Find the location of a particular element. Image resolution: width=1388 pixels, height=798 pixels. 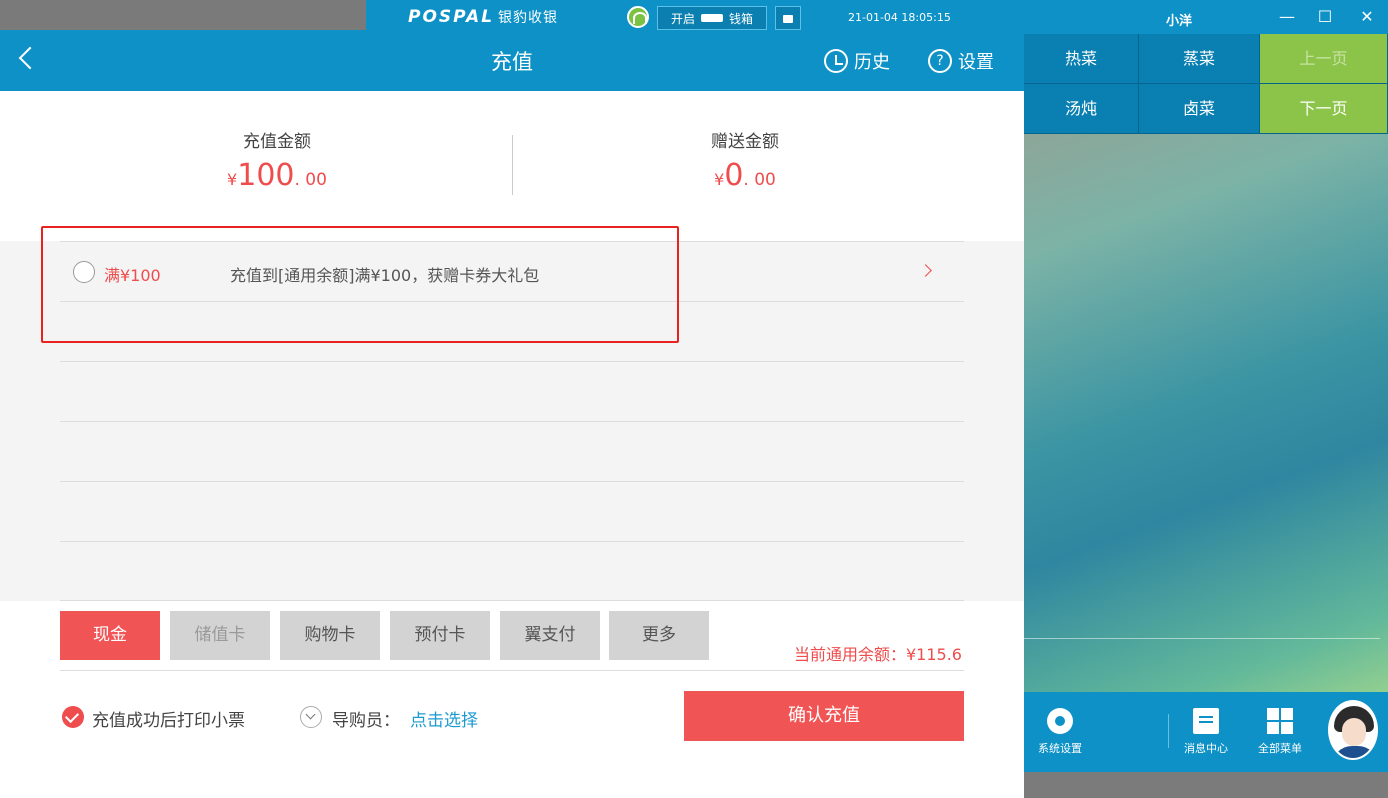

amount-summary: 充值金额 ¥100. 00 赠送金额 ¥0. 00 is located at coordinates (512, 166).